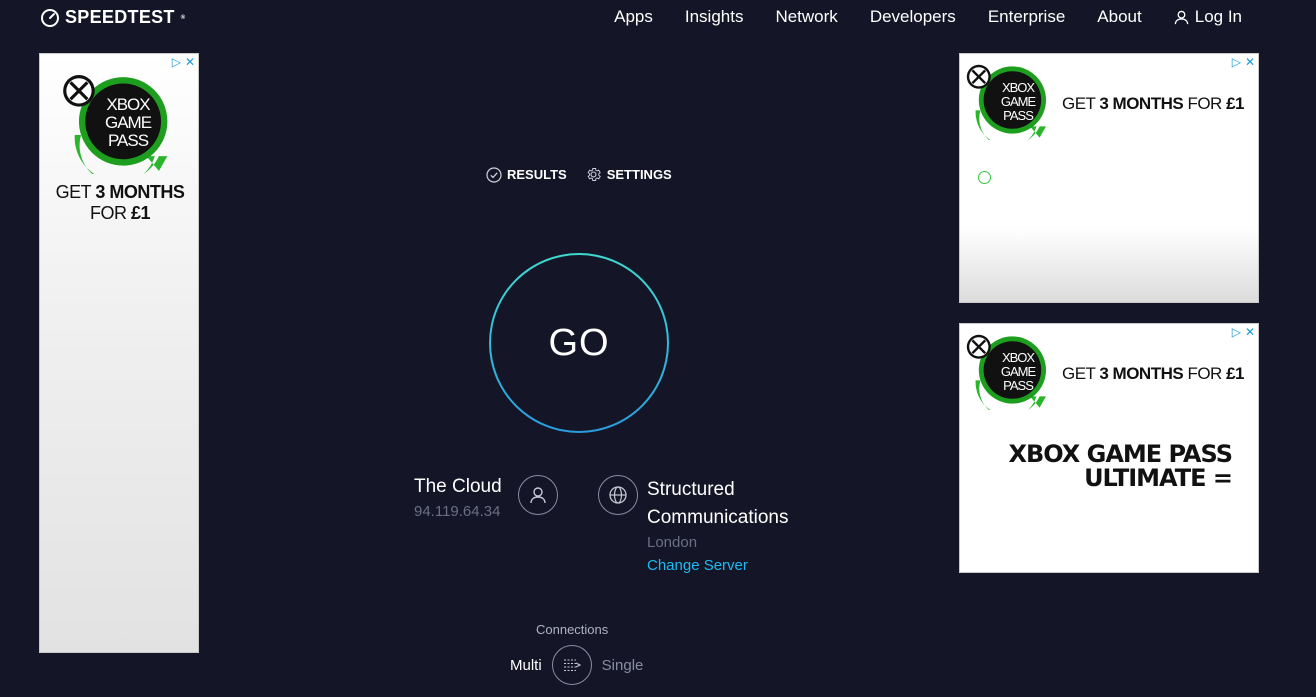 The width and height of the screenshot is (1316, 697). I want to click on logo-trademark: ®, so click(183, 17).